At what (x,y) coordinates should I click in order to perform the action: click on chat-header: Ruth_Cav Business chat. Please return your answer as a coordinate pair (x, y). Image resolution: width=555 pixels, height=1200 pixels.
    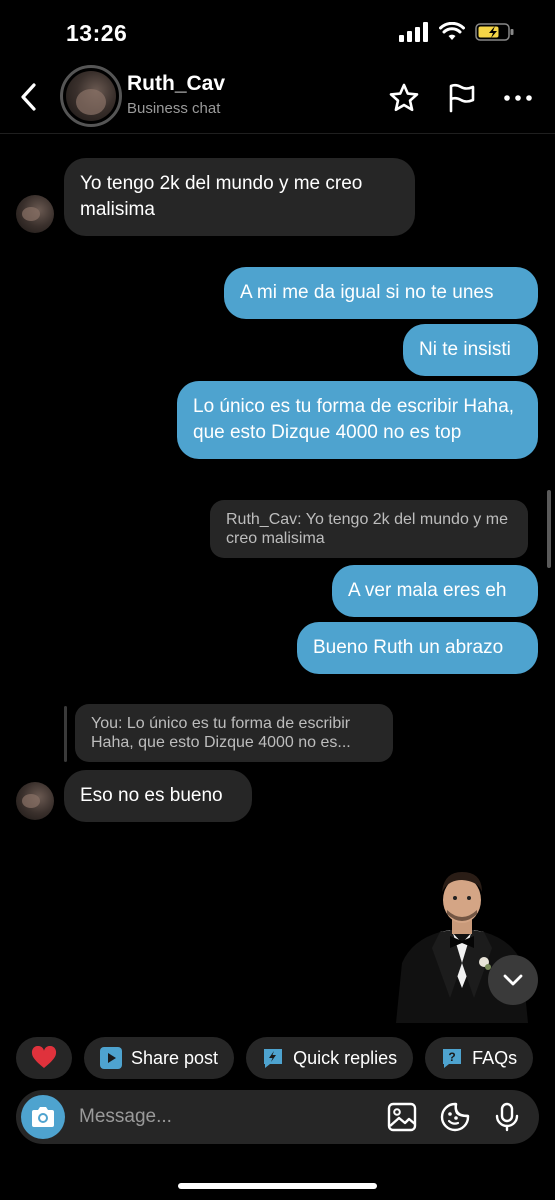
    Looking at the image, I should click on (277, 97).